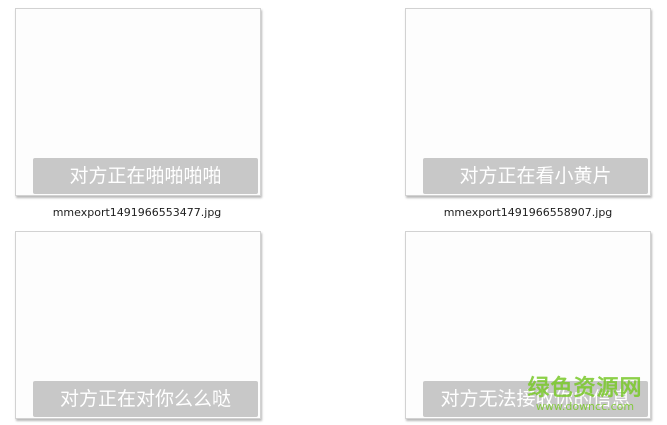 The height and width of the screenshot is (425, 667). I want to click on thumbnail-caption: 对方正在对你么么哒, so click(145, 399).